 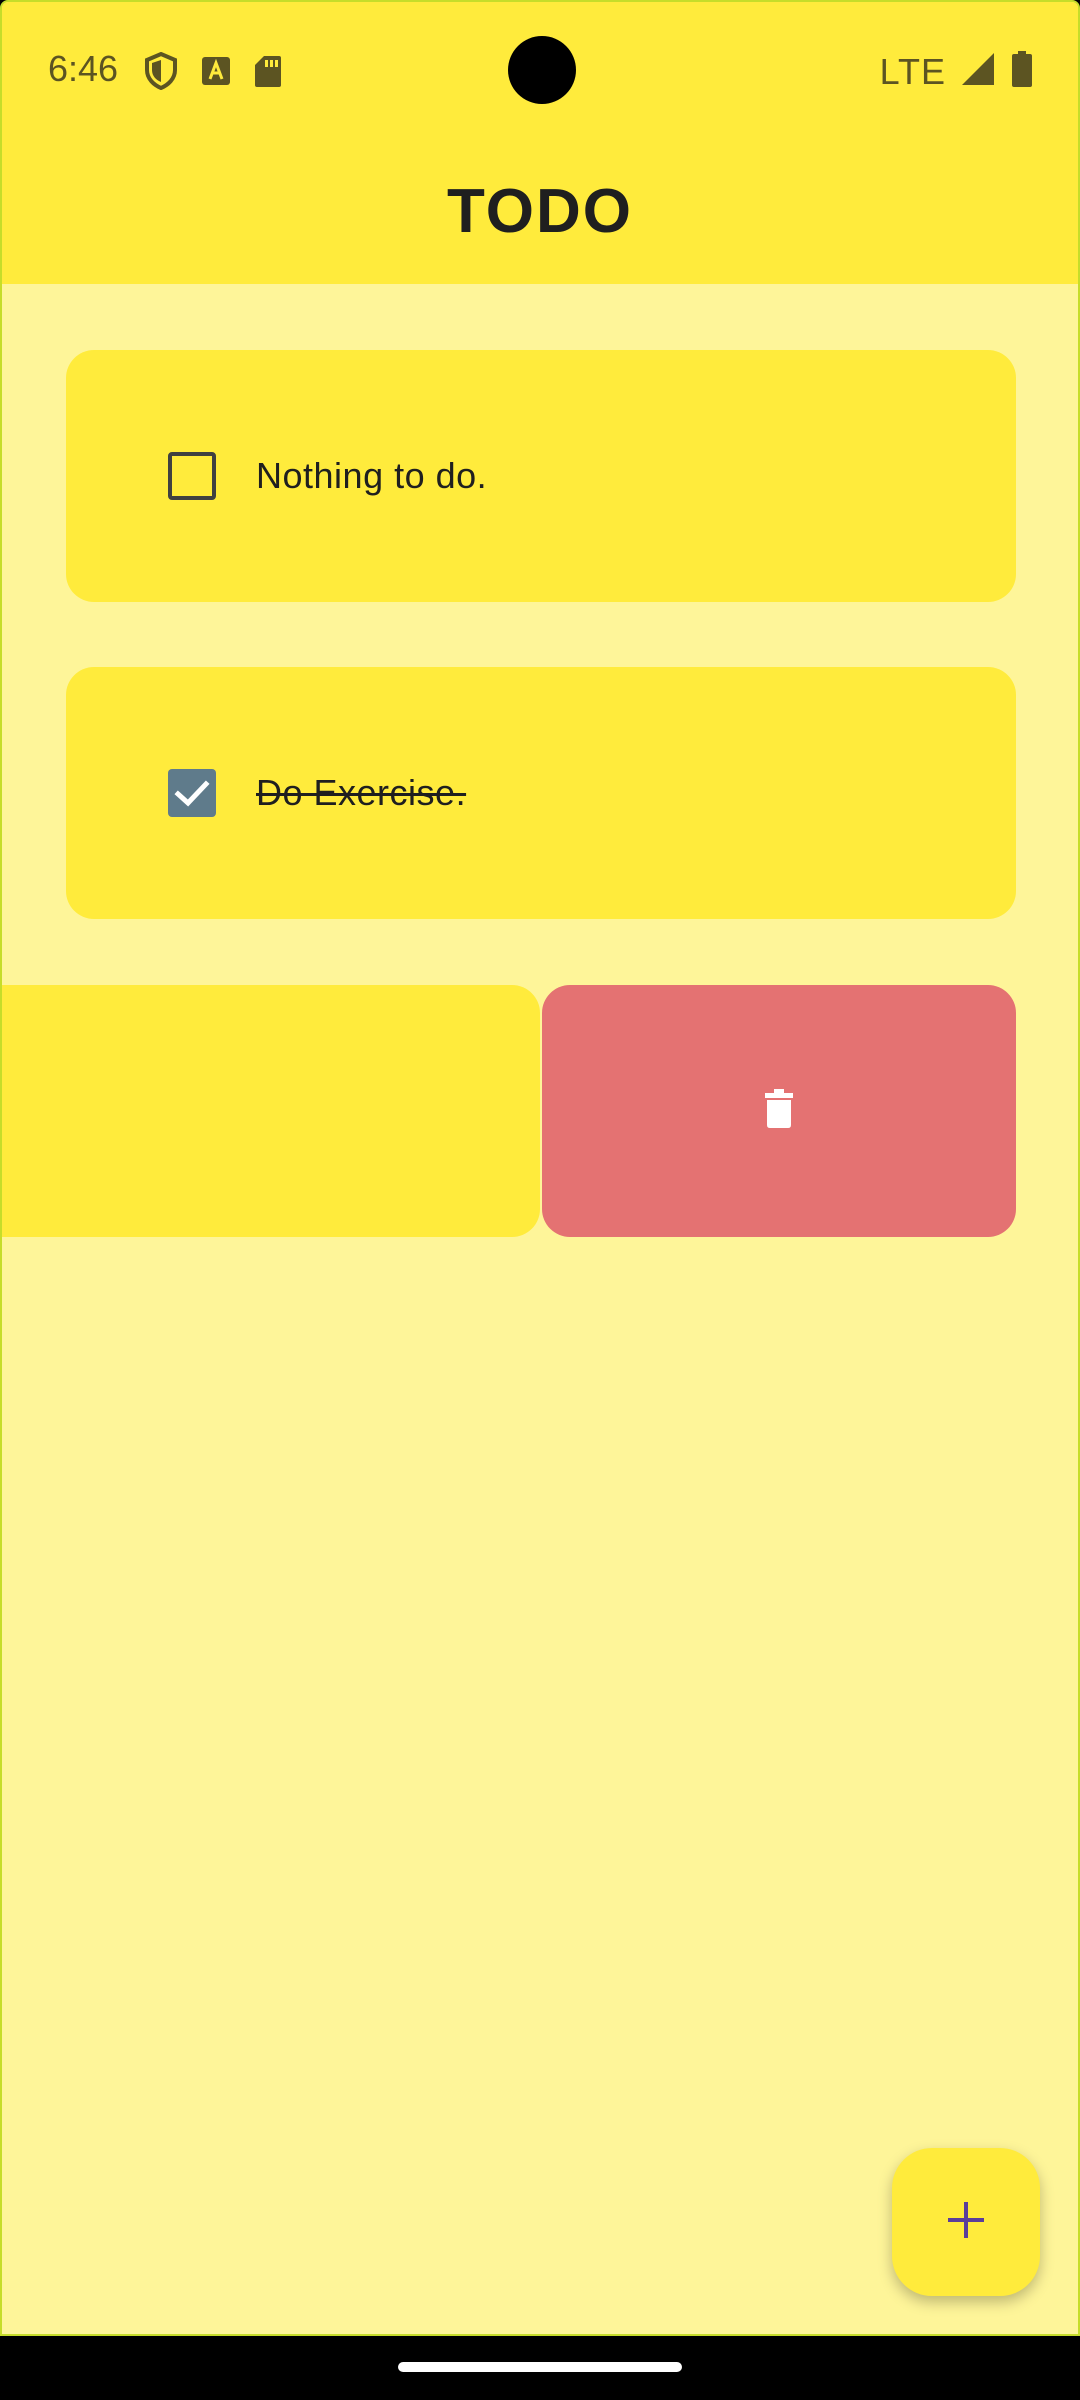 I want to click on todo-checkbox-checked, so click(x=192, y=793).